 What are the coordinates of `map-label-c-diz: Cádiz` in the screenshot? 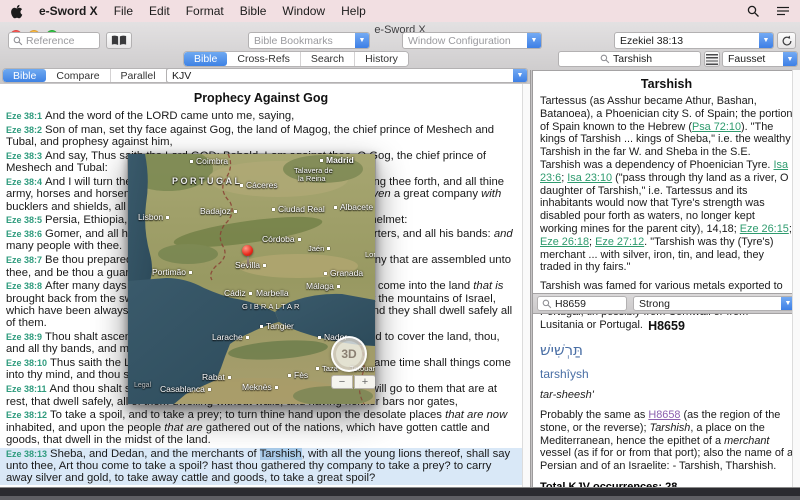 It's located at (238, 293).